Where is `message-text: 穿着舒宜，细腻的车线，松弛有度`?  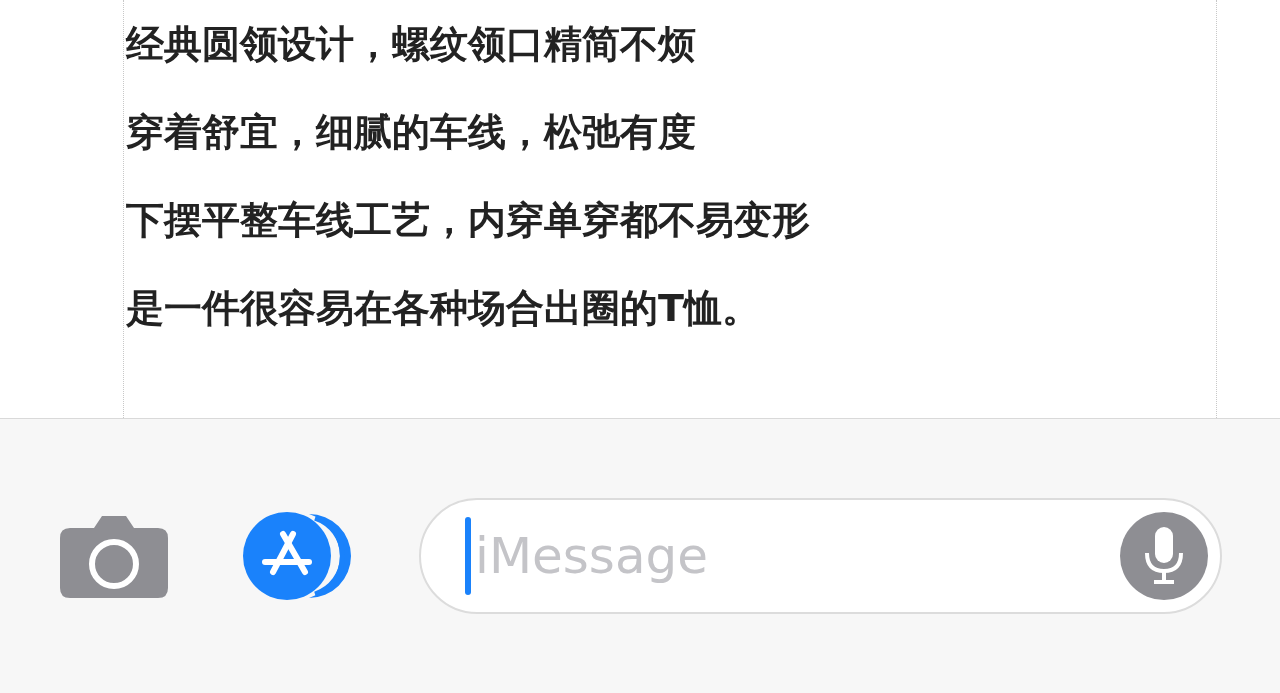
message-text: 穿着舒宜，细腻的车线，松弛有度 is located at coordinates (411, 132).